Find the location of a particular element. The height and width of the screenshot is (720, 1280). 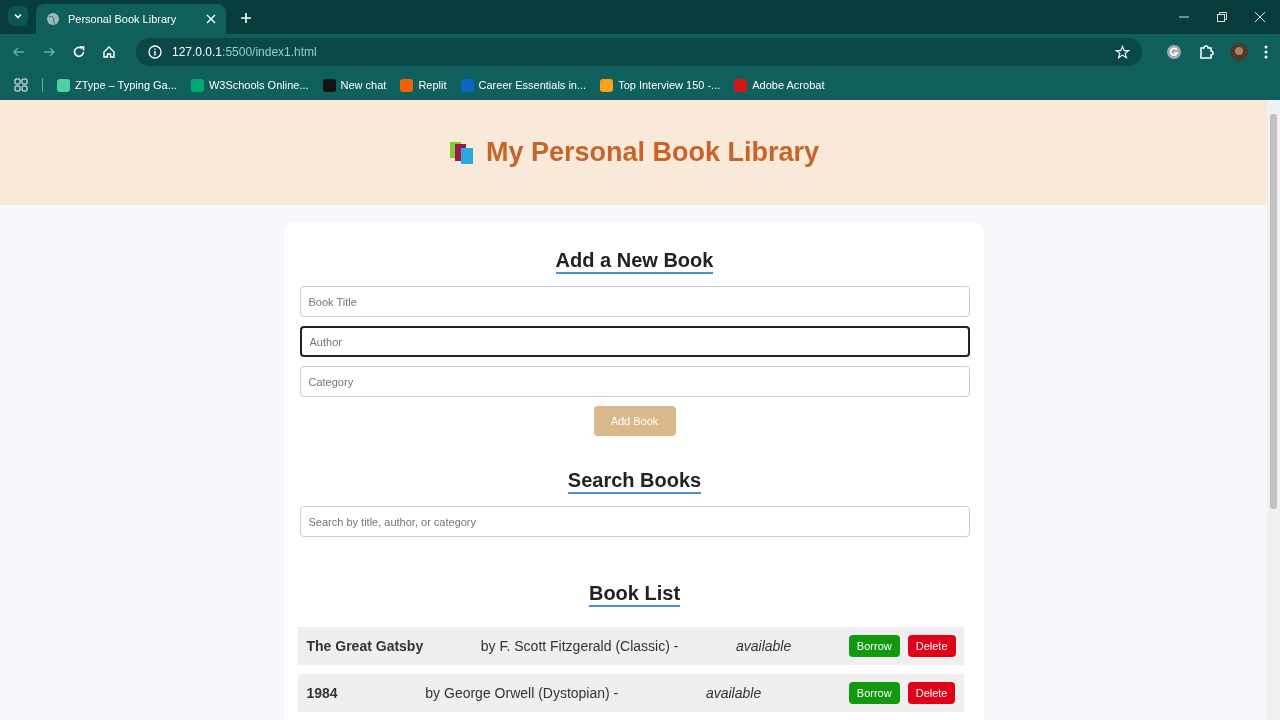

globe-icon is located at coordinates (53, 19).